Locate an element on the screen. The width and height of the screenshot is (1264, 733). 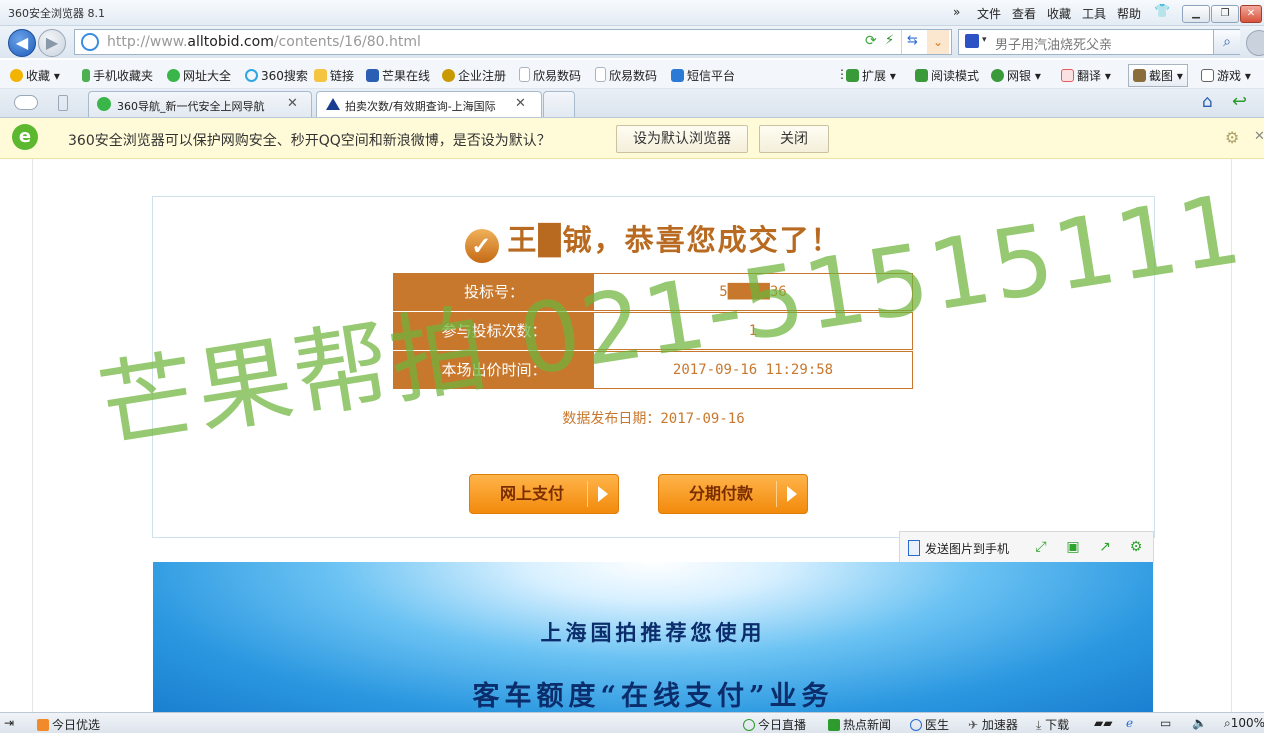
extension-icon is located at coordinates (852, 75).